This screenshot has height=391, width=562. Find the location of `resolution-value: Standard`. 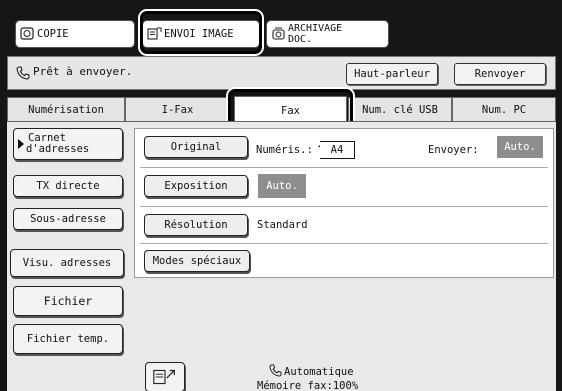

resolution-value: Standard is located at coordinates (282, 225).